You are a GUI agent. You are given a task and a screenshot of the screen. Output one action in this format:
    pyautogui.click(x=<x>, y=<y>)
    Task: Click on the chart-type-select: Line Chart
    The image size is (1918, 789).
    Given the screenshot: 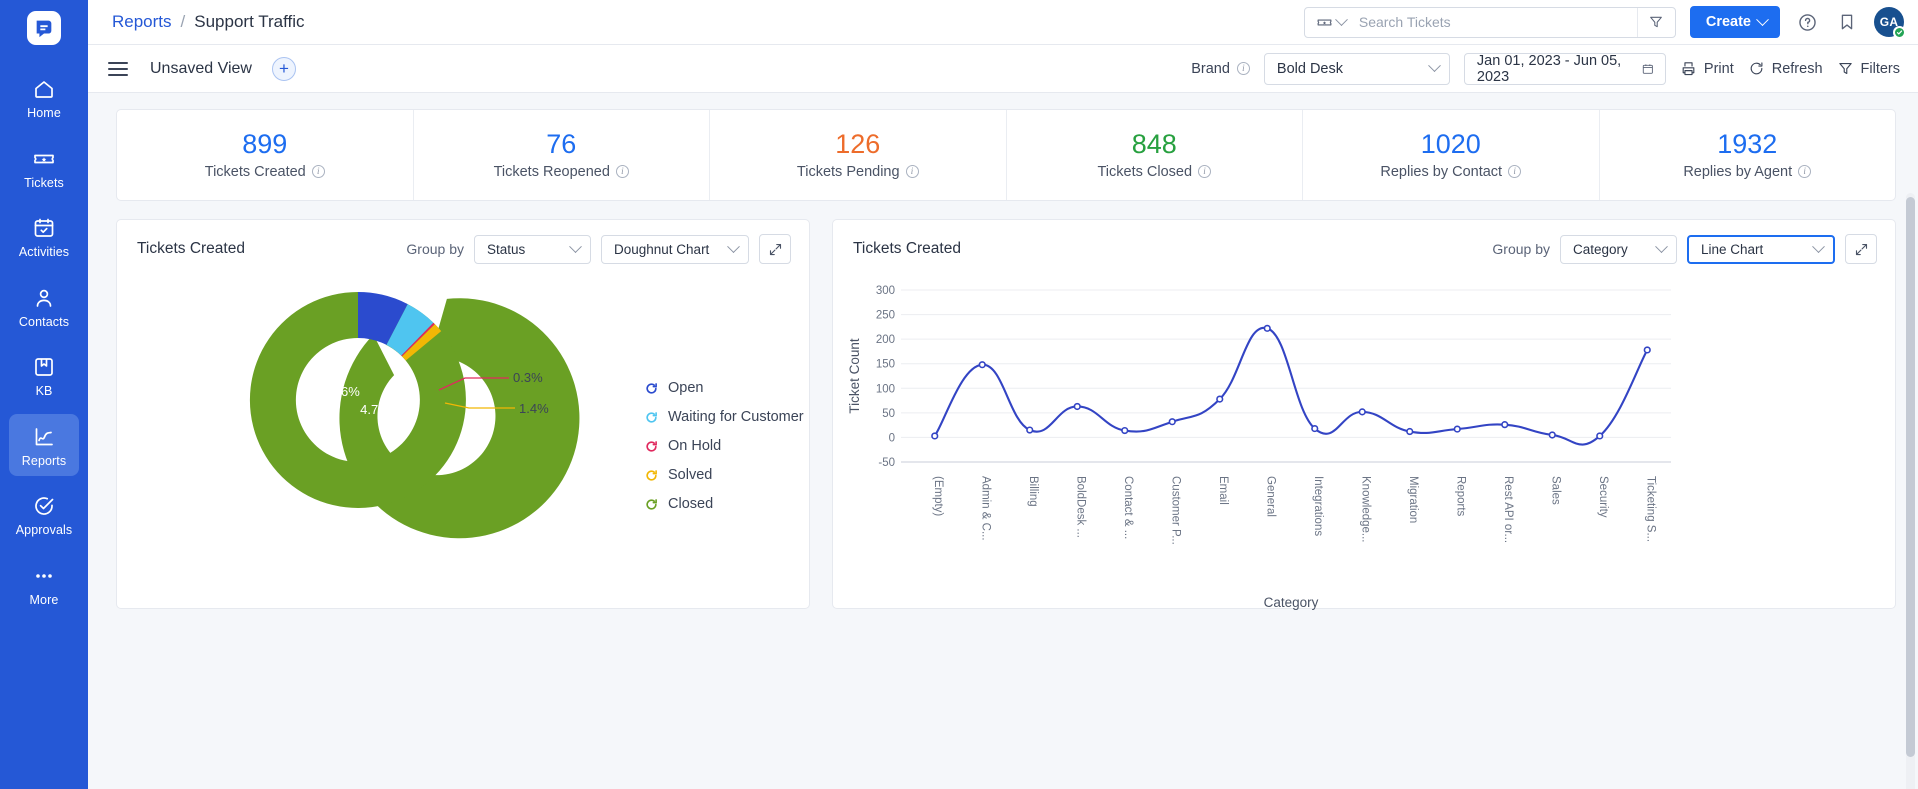 What is the action you would take?
    pyautogui.click(x=1761, y=249)
    